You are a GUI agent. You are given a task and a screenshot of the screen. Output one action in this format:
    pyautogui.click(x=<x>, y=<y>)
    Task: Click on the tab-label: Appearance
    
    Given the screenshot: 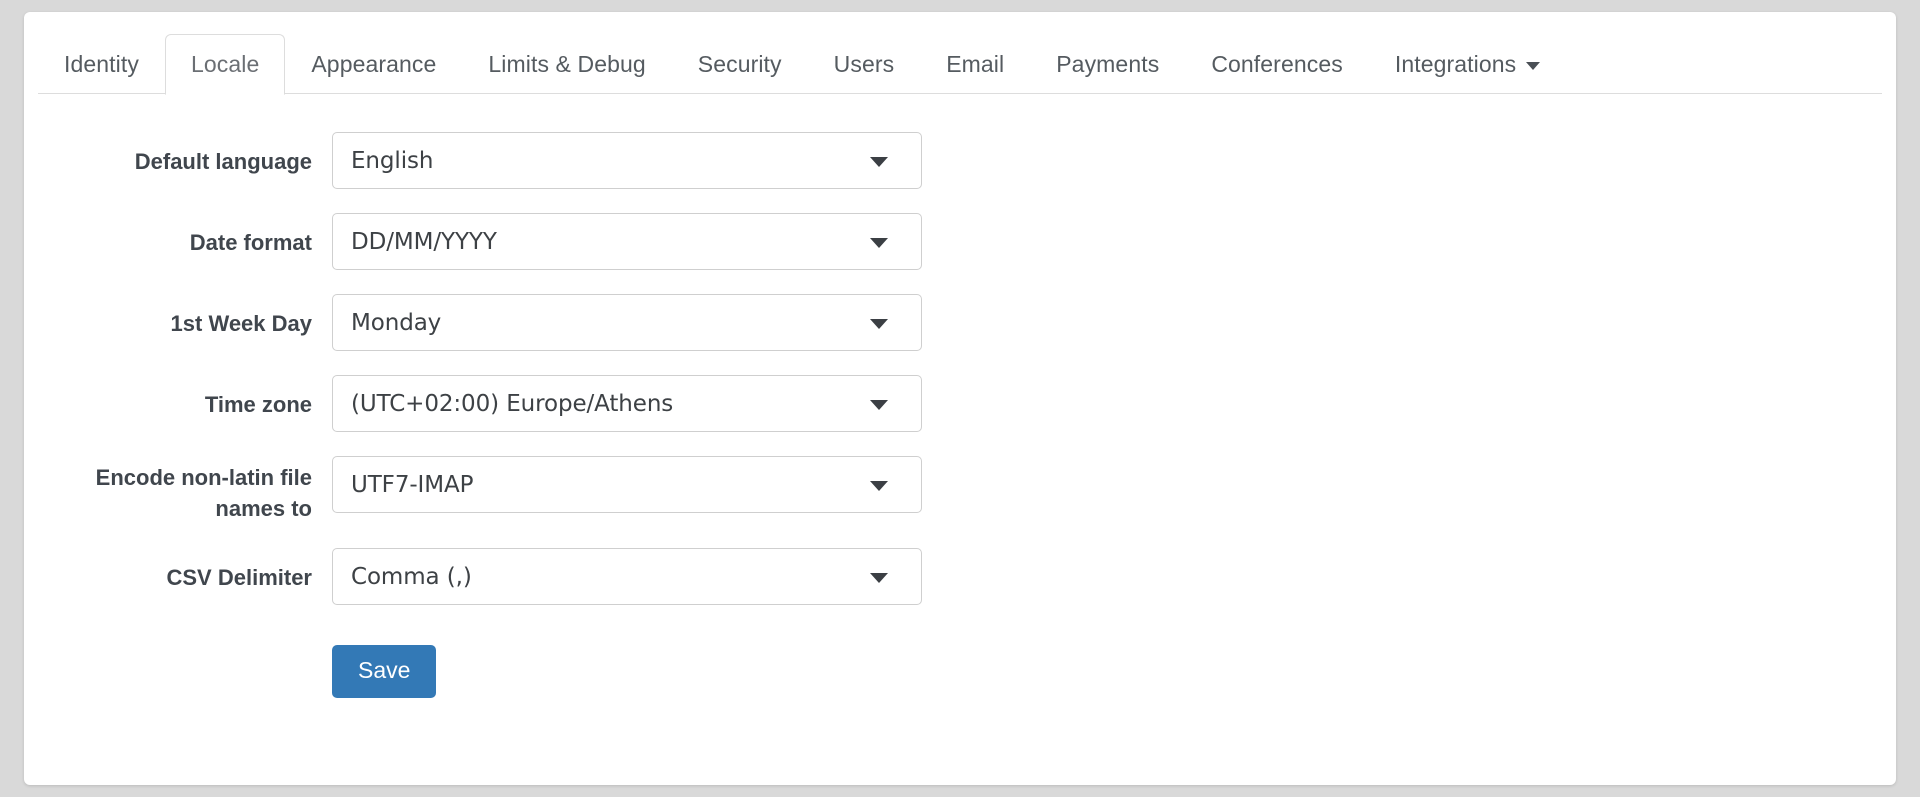 What is the action you would take?
    pyautogui.click(x=374, y=63)
    